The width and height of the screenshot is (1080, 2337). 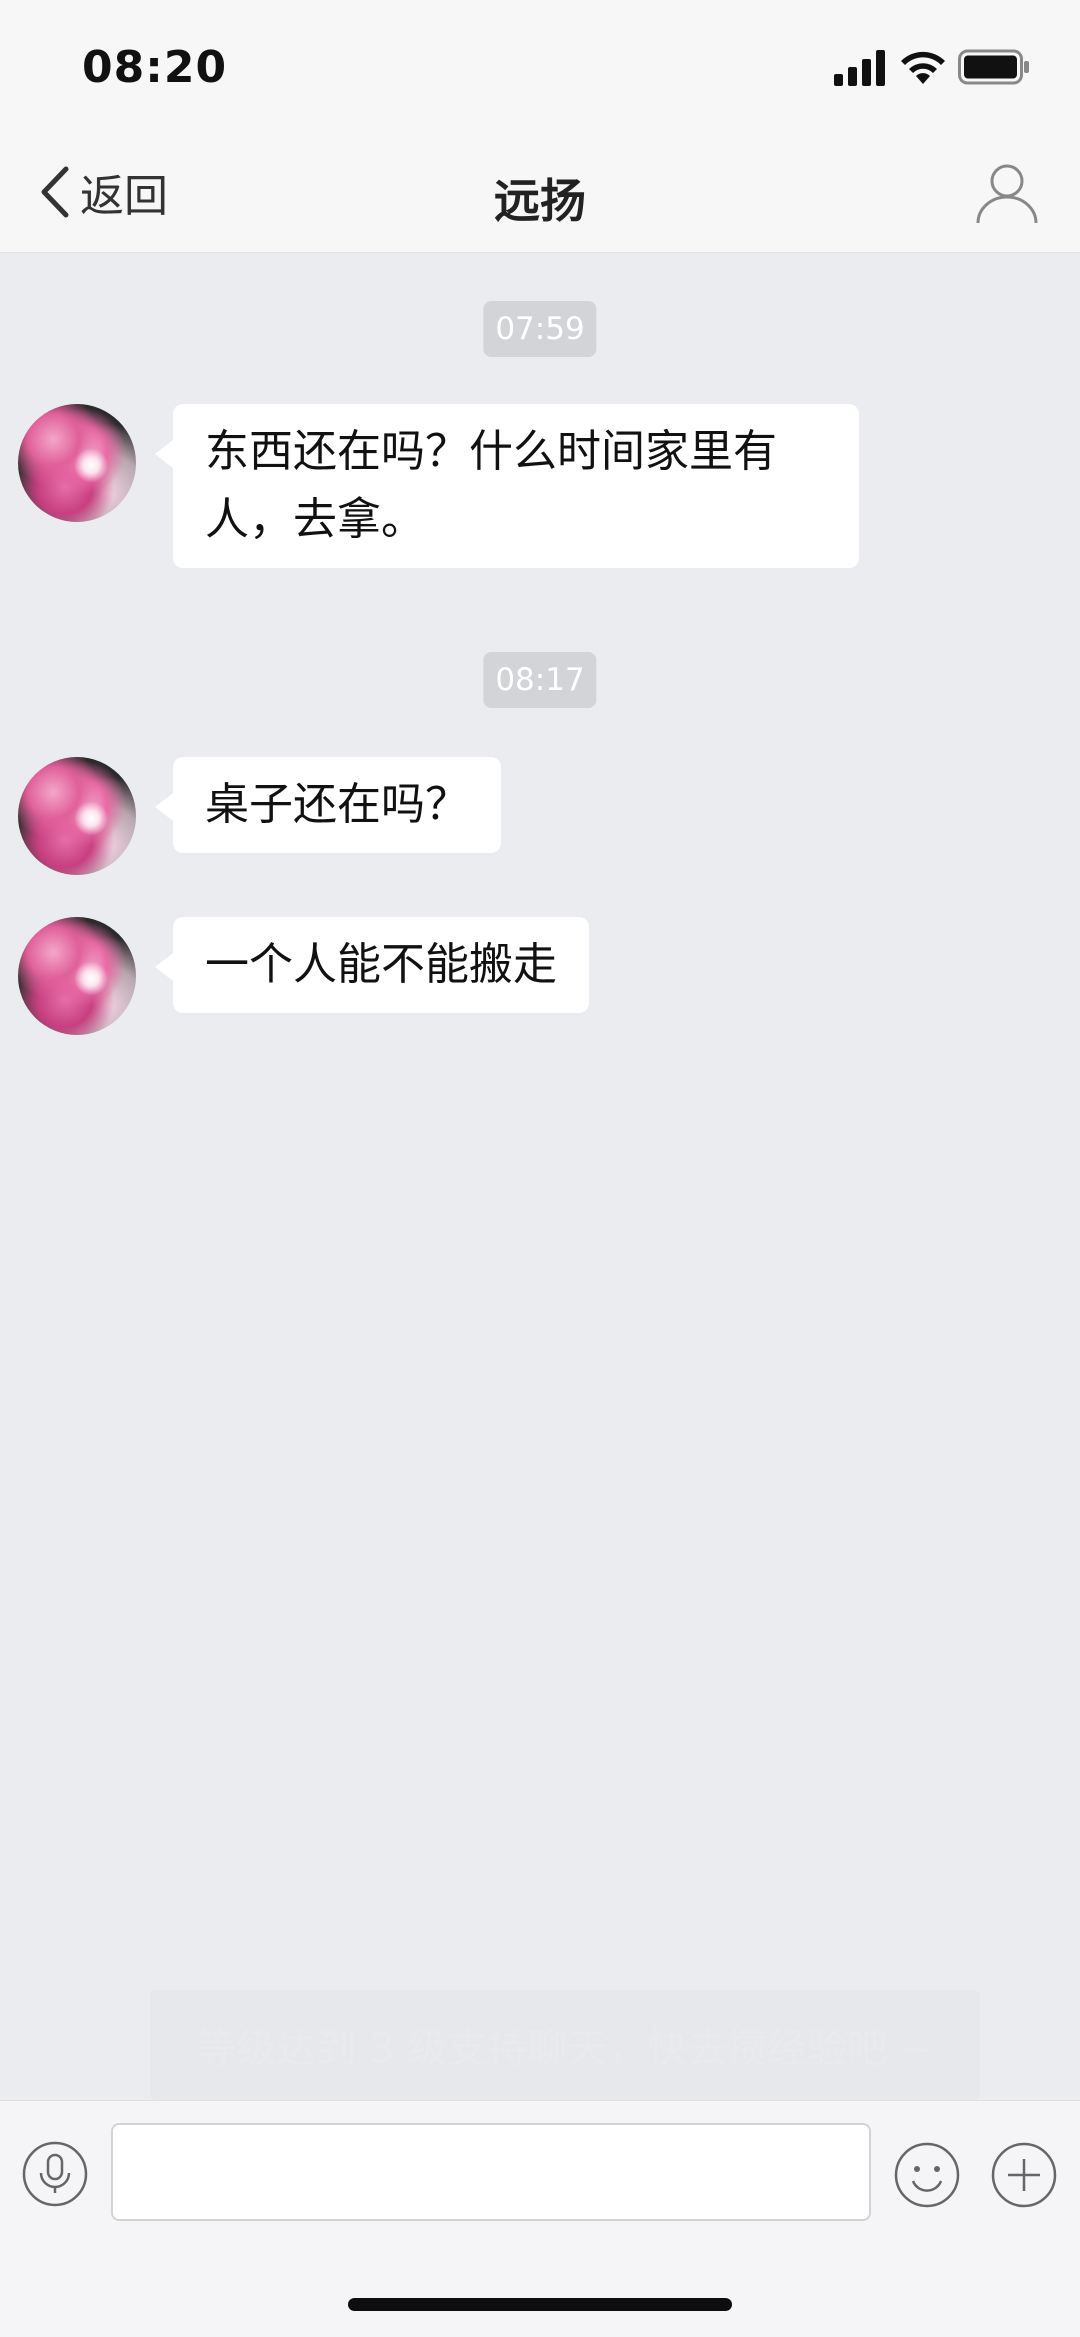 I want to click on signal-icon, so click(x=859, y=68).